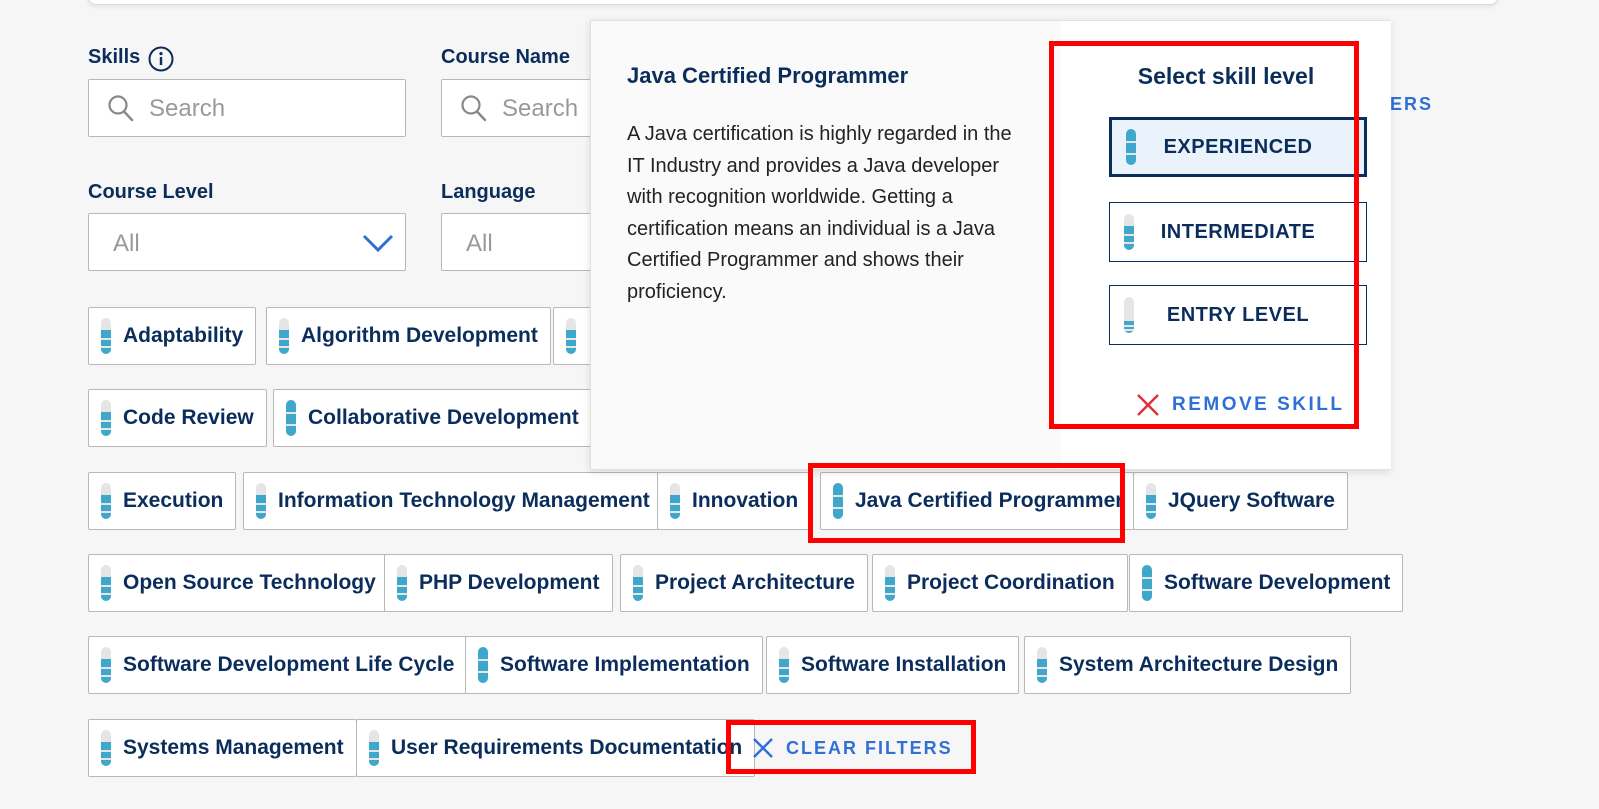  I want to click on skill-chip-label: System Architecture Design, so click(1199, 664).